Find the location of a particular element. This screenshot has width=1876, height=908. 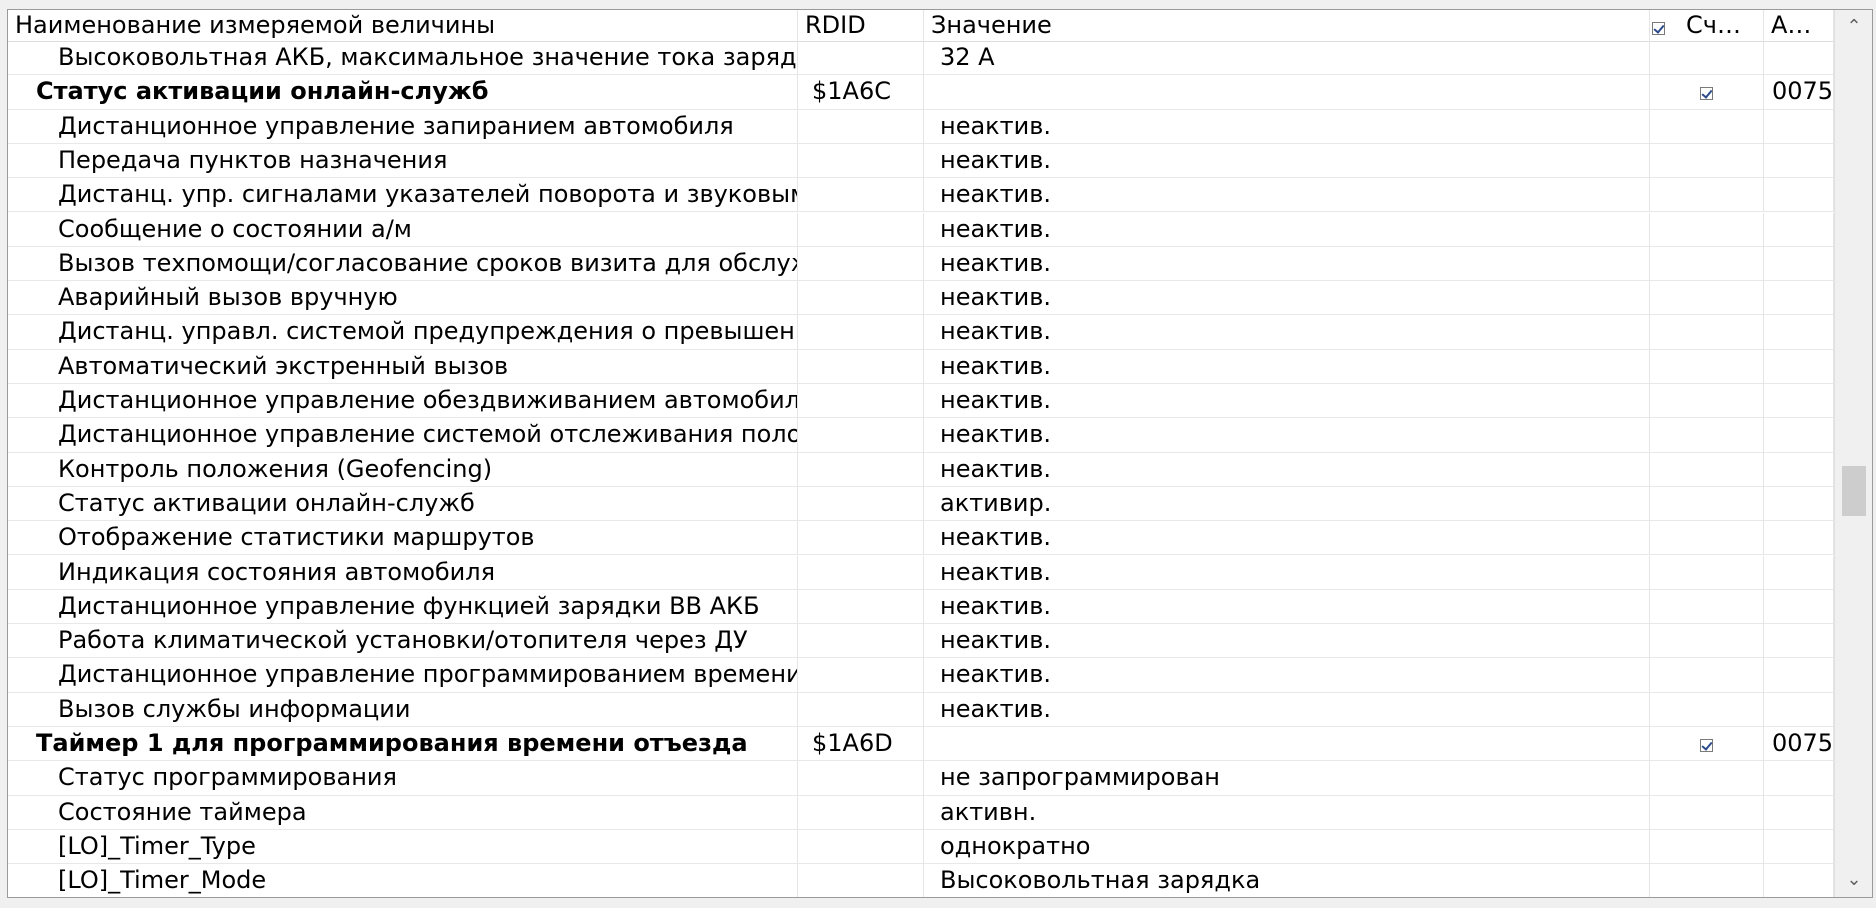

row-name: Статус программирования is located at coordinates (403, 778).